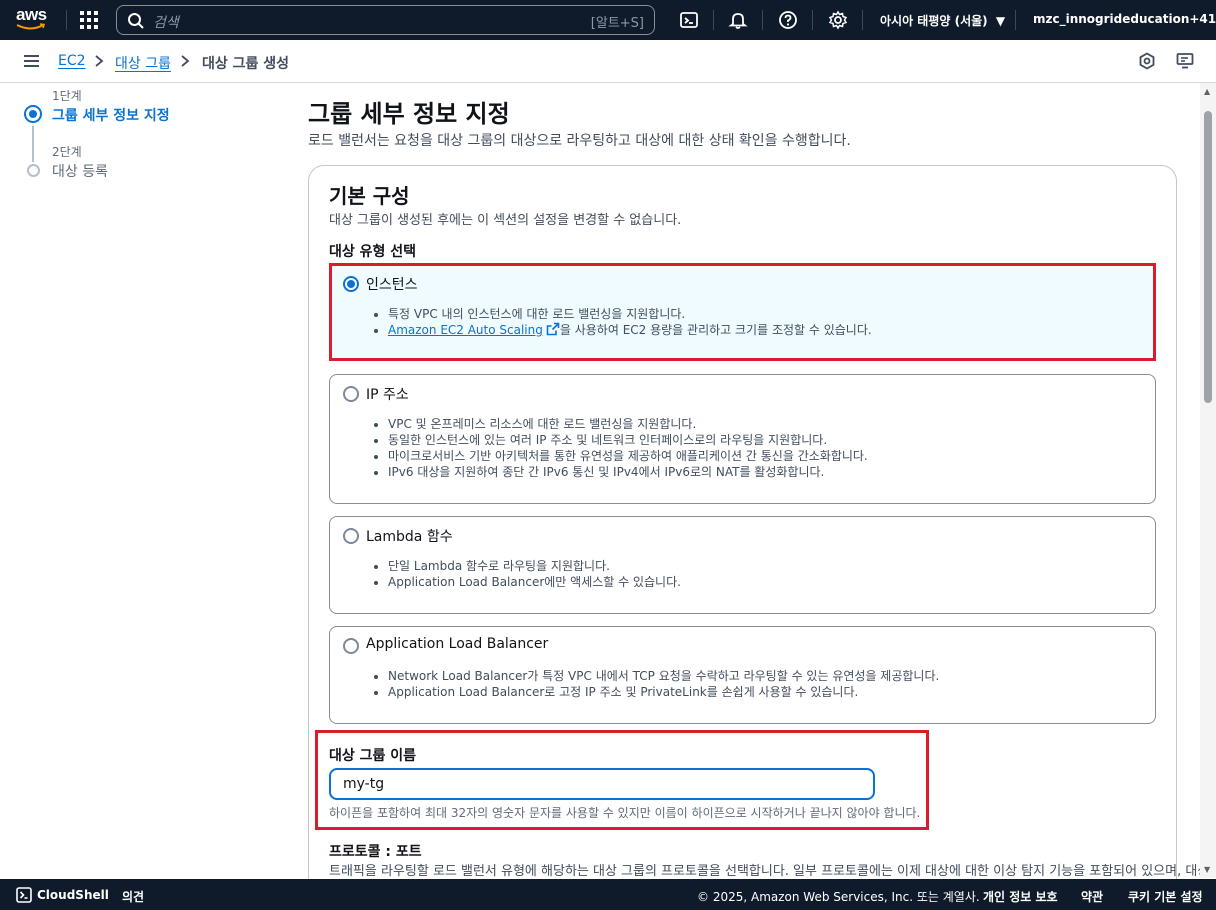  I want to click on ip-title: IP 주소, so click(387, 395).